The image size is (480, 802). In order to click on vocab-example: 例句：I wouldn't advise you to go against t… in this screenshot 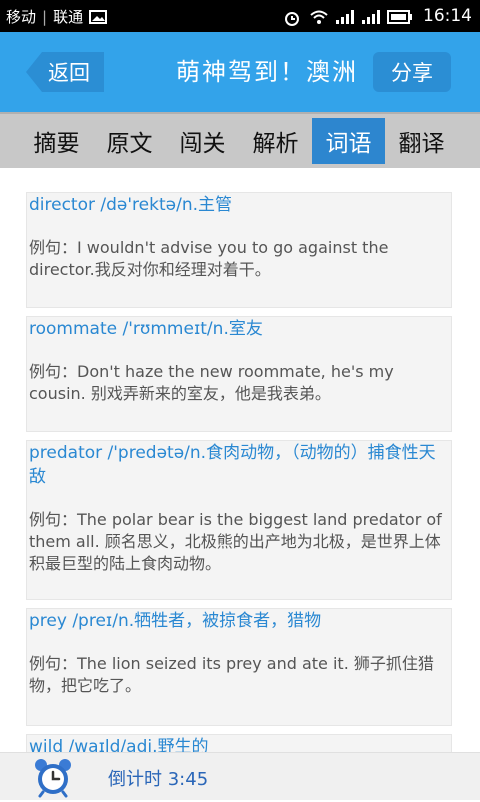, I will do `click(209, 258)`.